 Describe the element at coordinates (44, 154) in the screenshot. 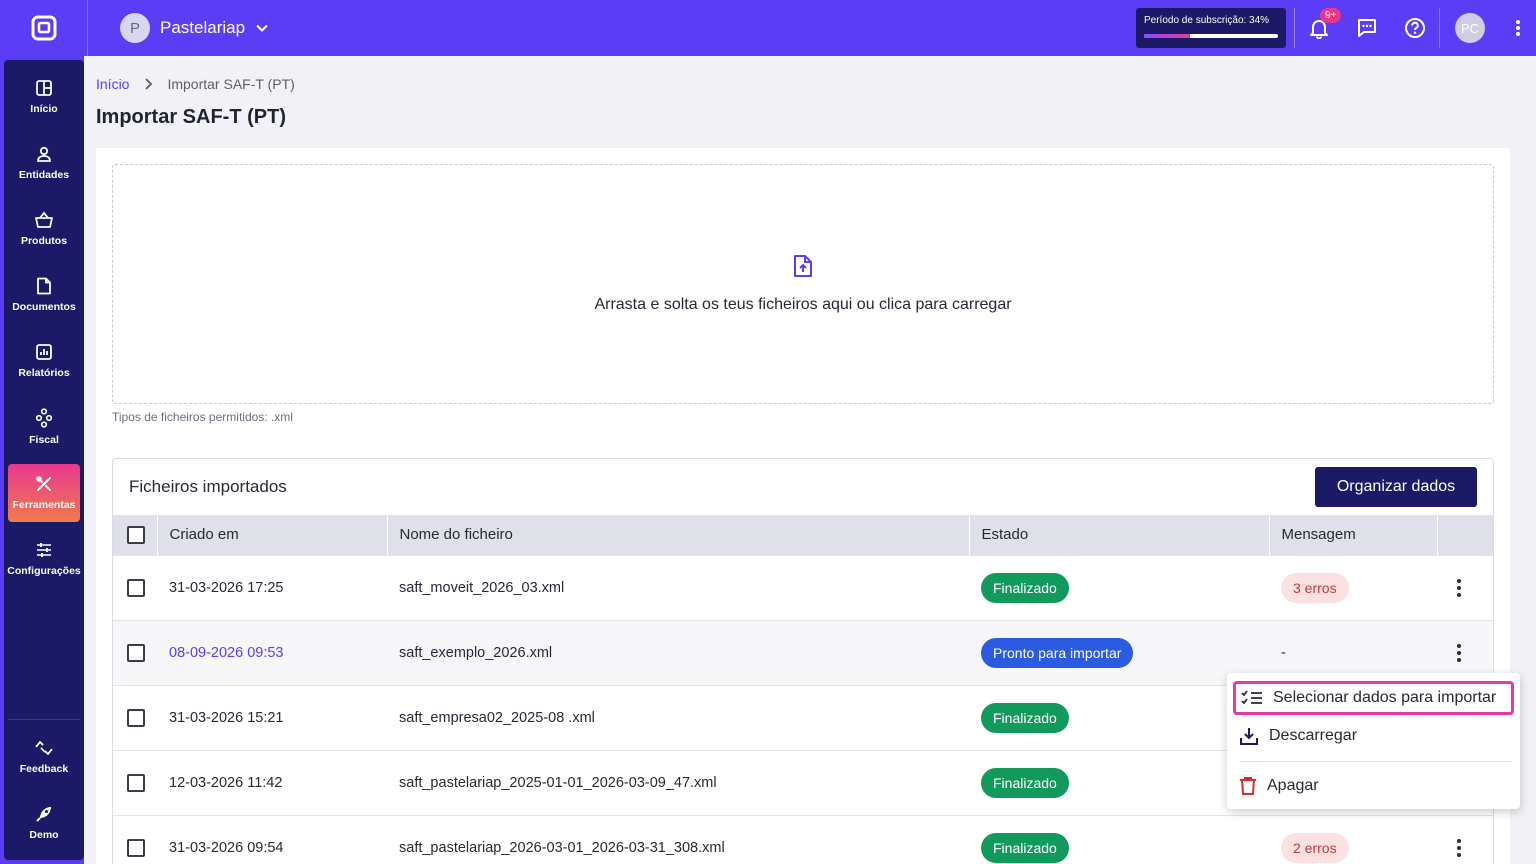

I see `person-icon` at that location.